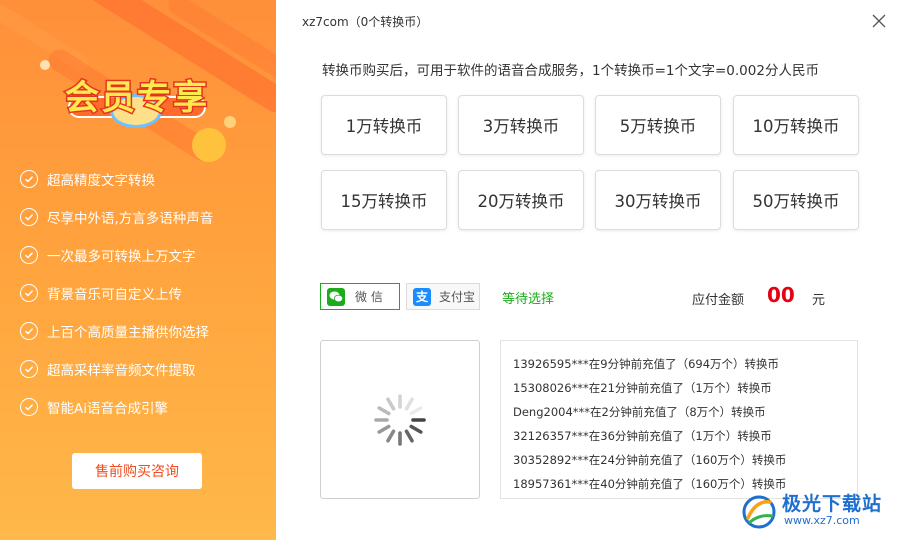 The image size is (900, 540). I want to click on window-title: xz7com（0个转换币）, so click(365, 22).